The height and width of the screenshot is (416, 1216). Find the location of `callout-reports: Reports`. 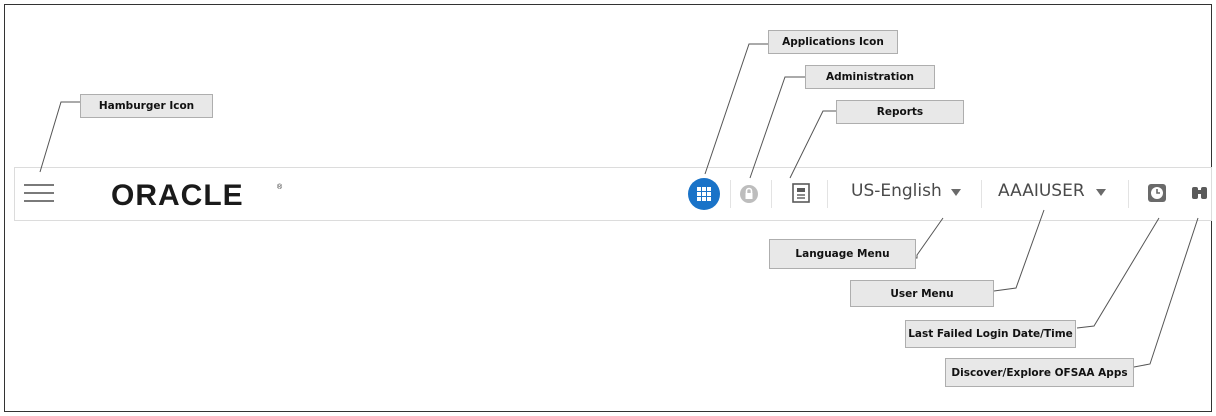

callout-reports: Reports is located at coordinates (900, 112).